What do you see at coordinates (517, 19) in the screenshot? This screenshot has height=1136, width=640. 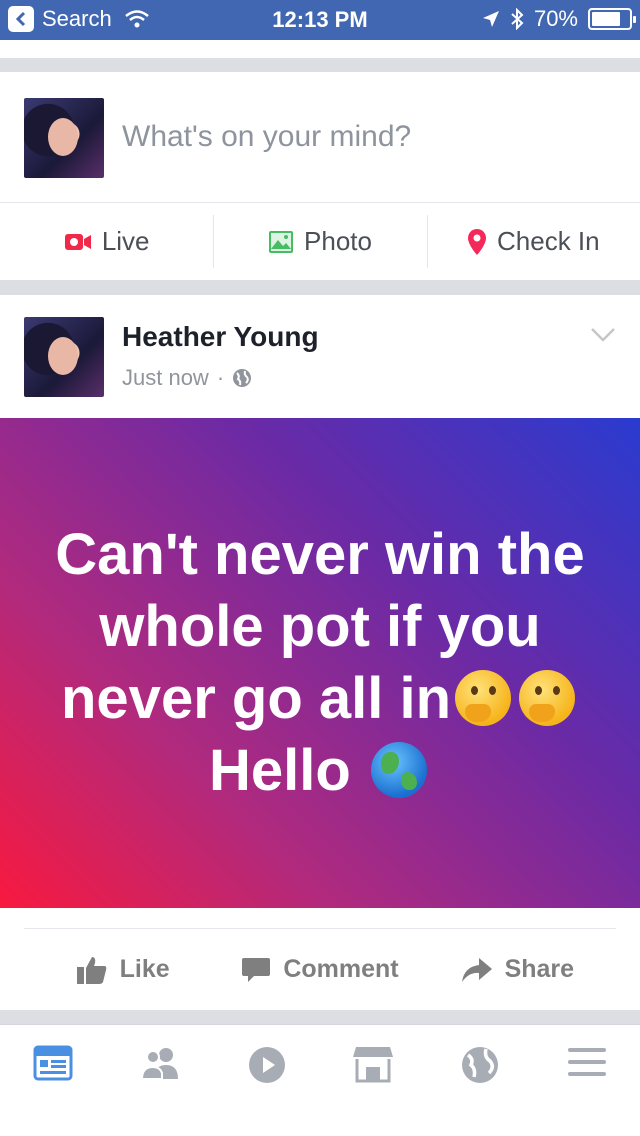 I see `bluetooth-icon` at bounding box center [517, 19].